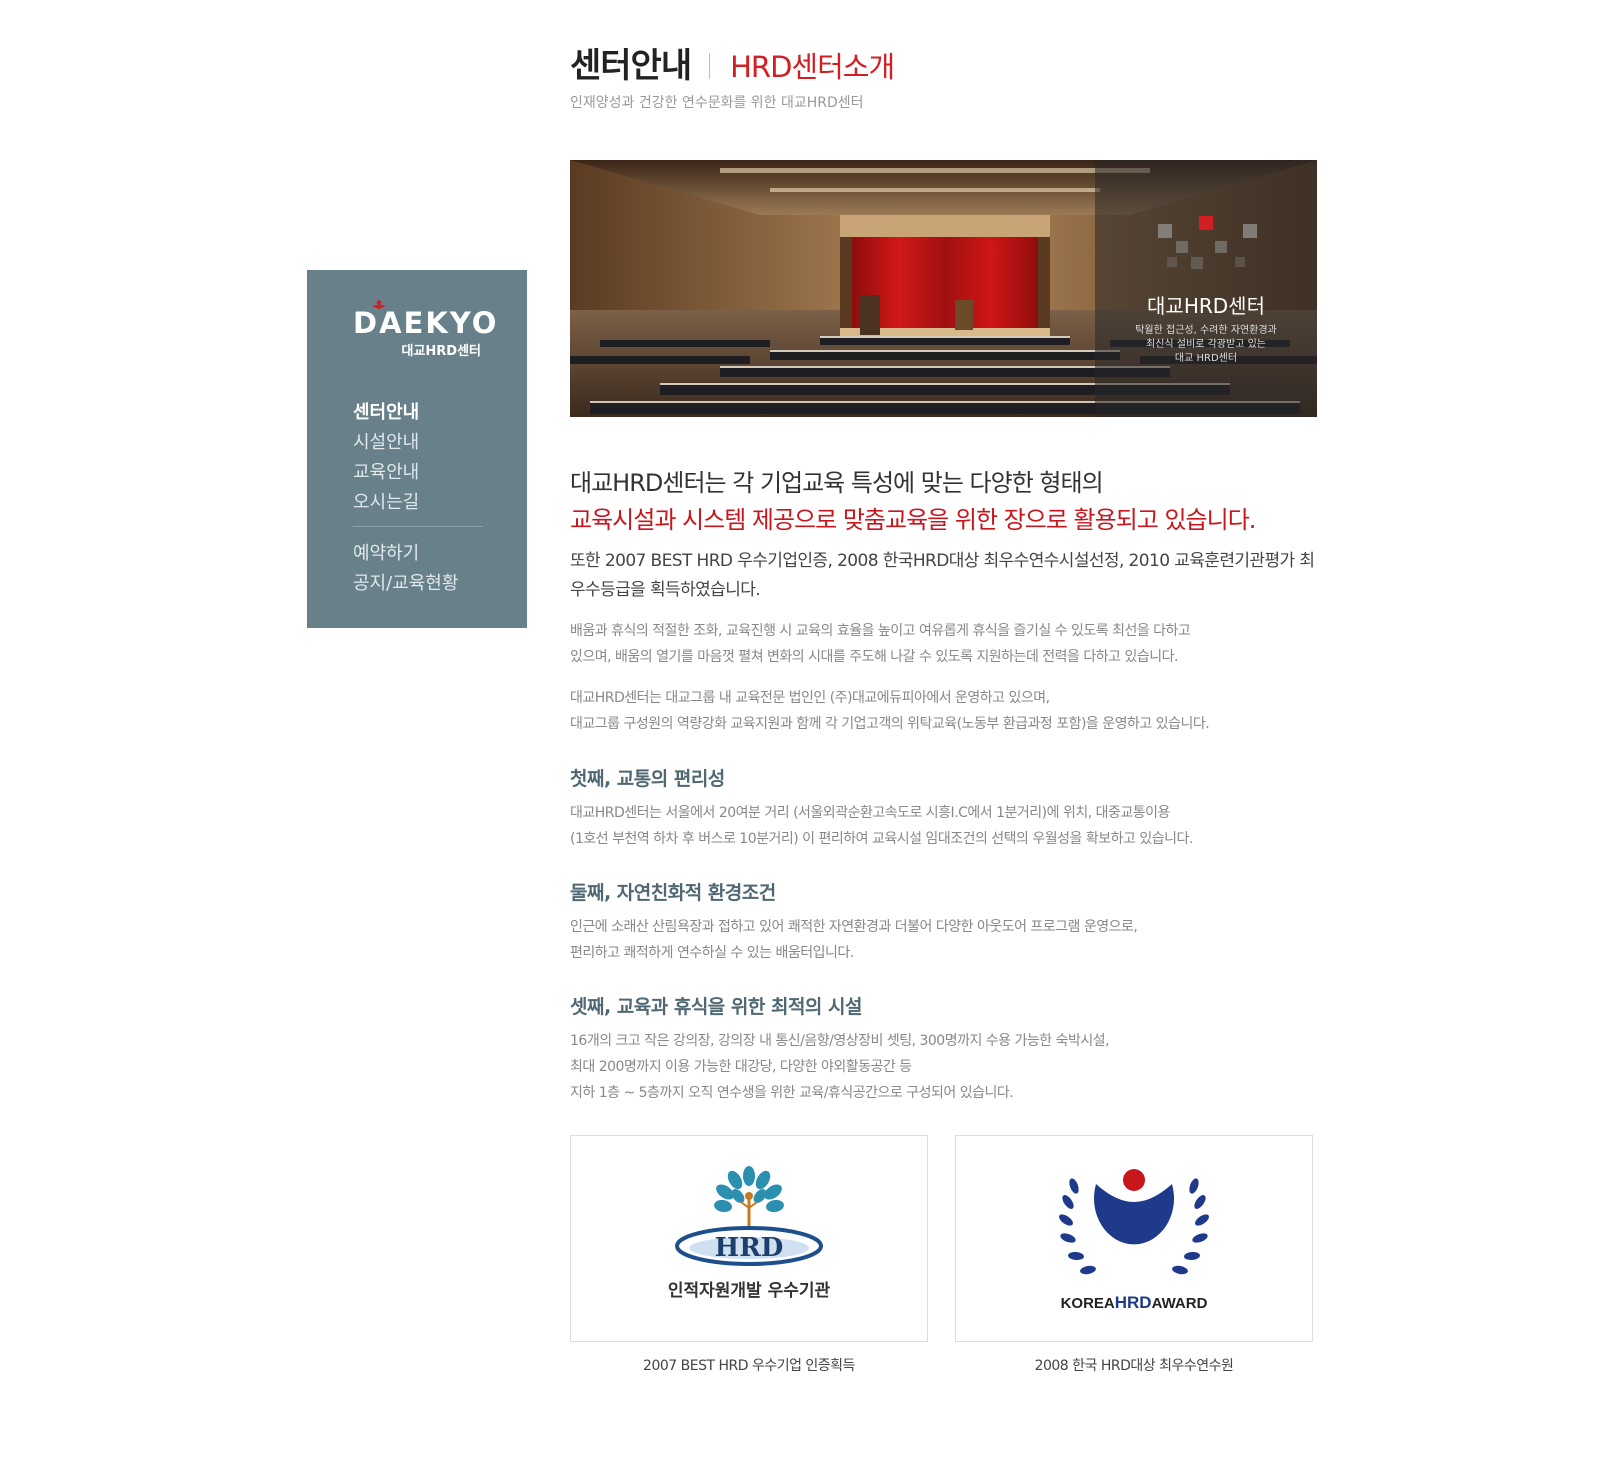 This screenshot has height=1464, width=1609. I want to click on paragraph-line: 편리하고 쾌적하게 연수하실 수 있는 배움터입니다., so click(712, 953).